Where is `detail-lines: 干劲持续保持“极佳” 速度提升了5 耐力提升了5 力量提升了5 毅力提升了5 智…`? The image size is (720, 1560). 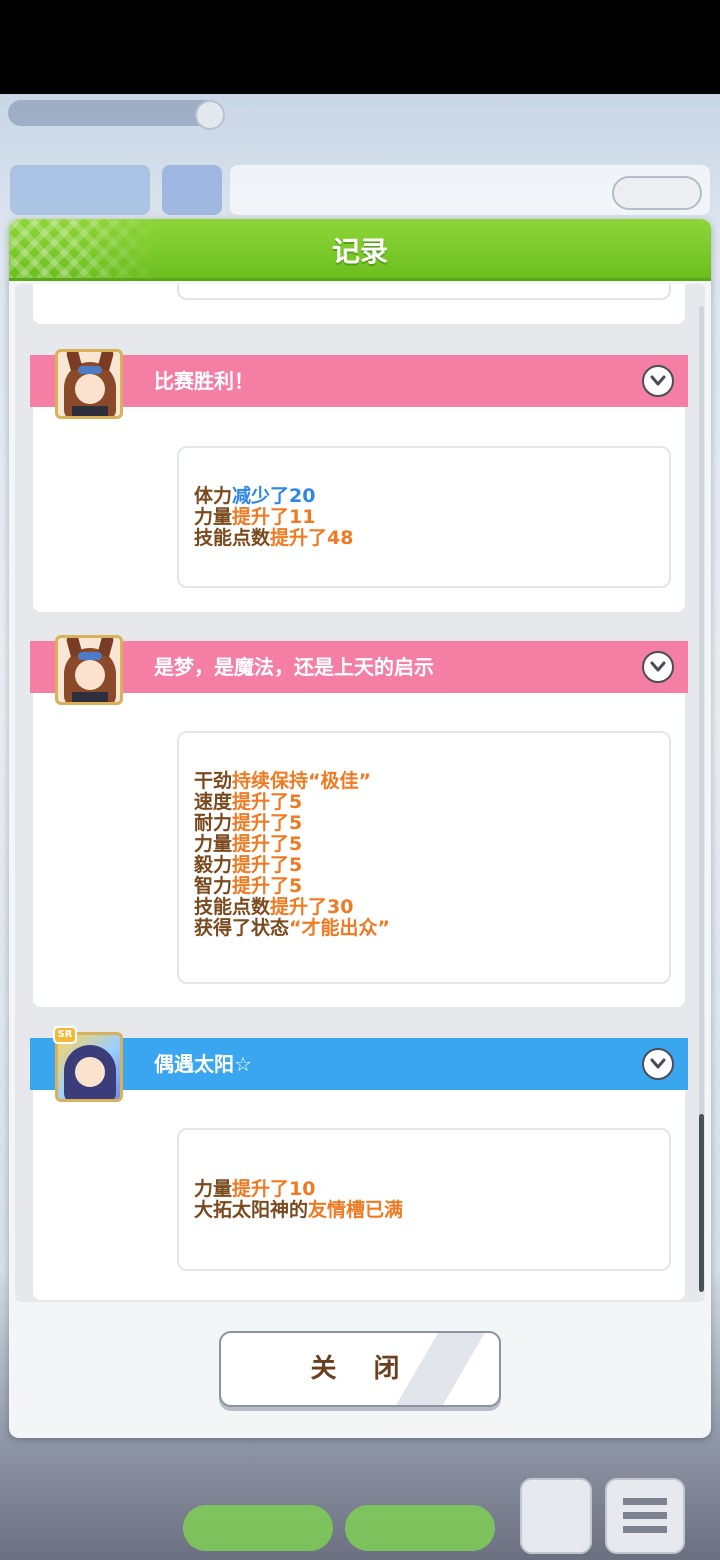 detail-lines: 干劲持续保持“极佳” 速度提升了5 耐力提升了5 力量提升了5 毅力提升了5 智… is located at coordinates (292, 855).